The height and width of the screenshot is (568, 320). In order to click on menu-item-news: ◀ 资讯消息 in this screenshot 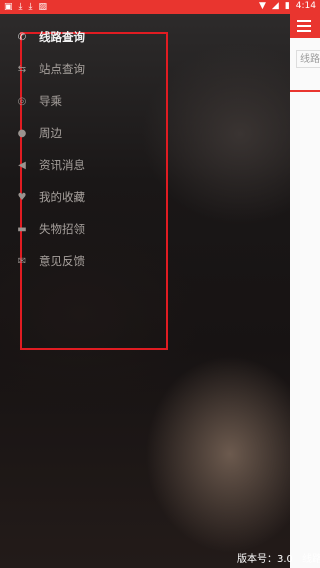, I will do `click(50, 165)`.